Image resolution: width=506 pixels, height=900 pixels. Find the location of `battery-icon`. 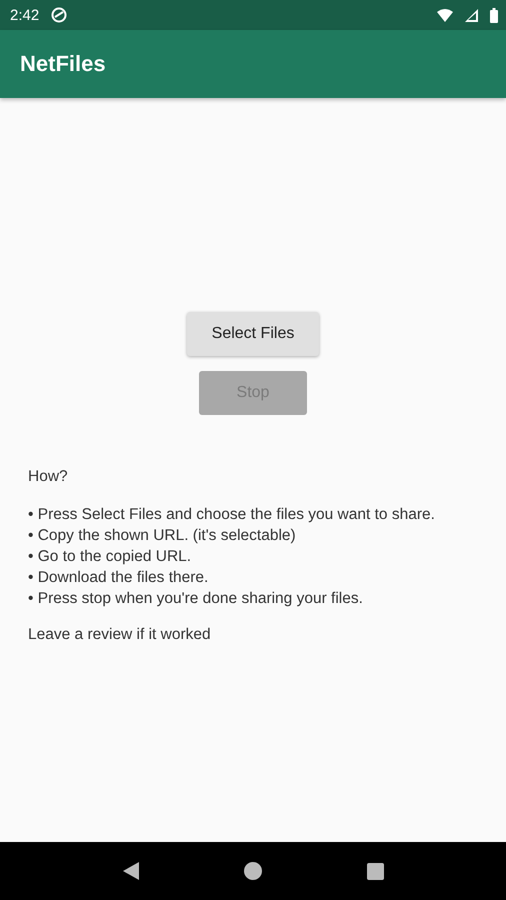

battery-icon is located at coordinates (494, 15).